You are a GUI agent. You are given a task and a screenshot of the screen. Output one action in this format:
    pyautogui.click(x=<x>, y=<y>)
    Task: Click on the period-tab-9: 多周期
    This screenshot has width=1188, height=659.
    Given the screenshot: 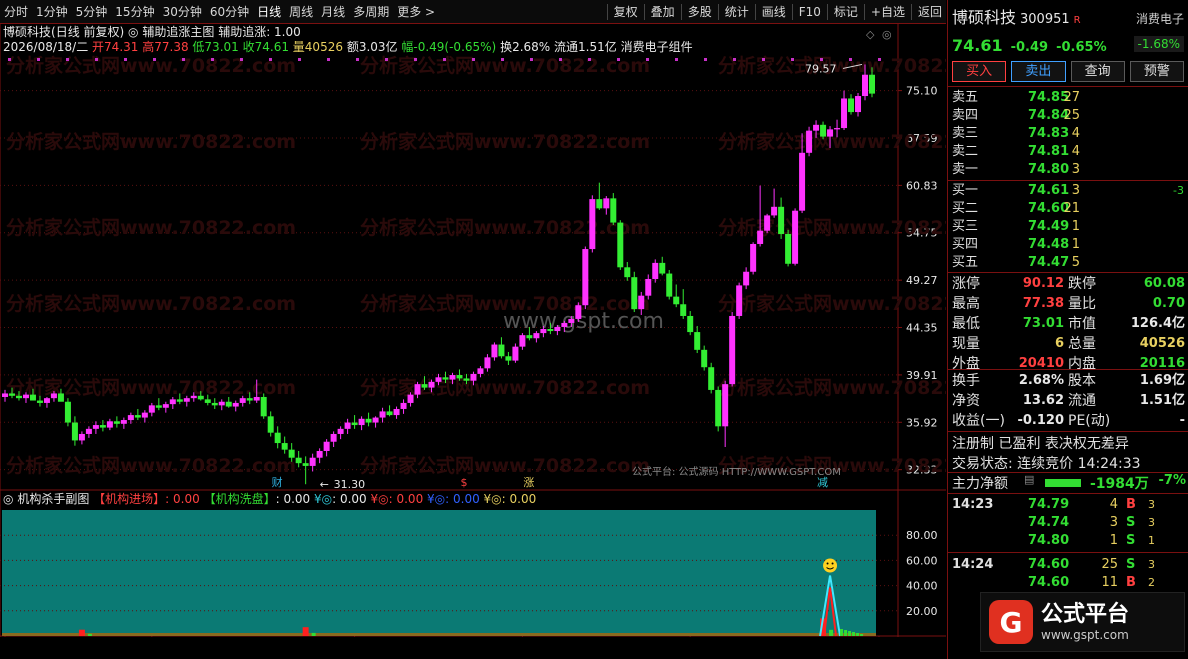 What is the action you would take?
    pyautogui.click(x=371, y=12)
    